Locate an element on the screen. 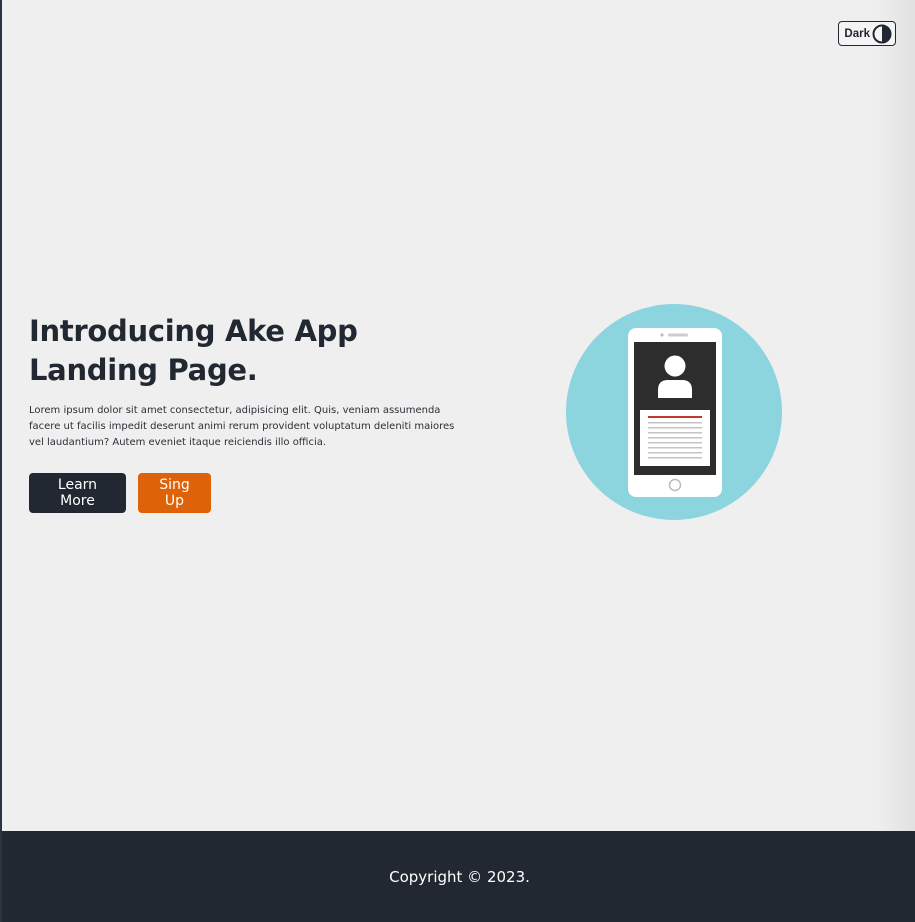 The height and width of the screenshot is (922, 915). dark-mode-toggle: Dark is located at coordinates (867, 33).